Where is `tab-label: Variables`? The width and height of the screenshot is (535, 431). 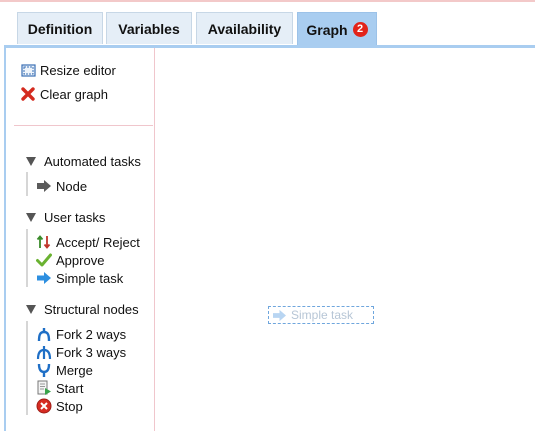
tab-label: Variables is located at coordinates (149, 28).